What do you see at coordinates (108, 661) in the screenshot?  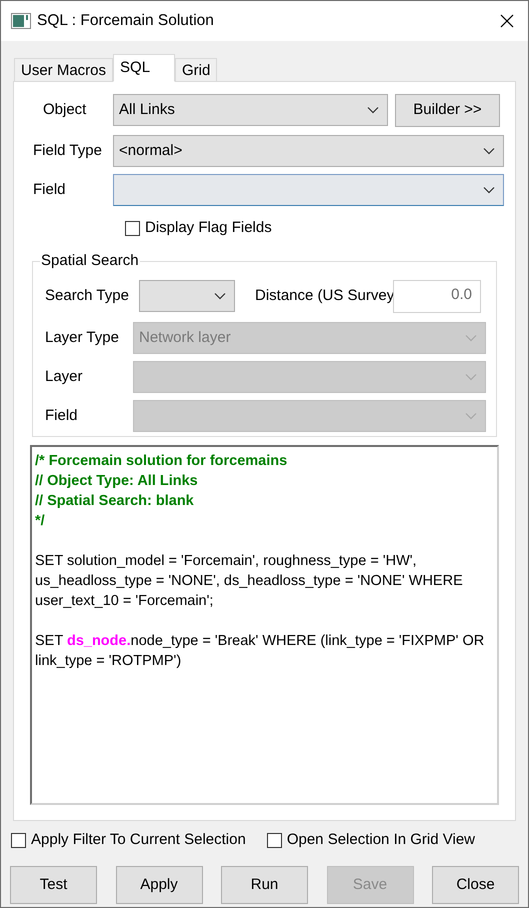 I see `code-line: link_type = 'ROTPMP')` at bounding box center [108, 661].